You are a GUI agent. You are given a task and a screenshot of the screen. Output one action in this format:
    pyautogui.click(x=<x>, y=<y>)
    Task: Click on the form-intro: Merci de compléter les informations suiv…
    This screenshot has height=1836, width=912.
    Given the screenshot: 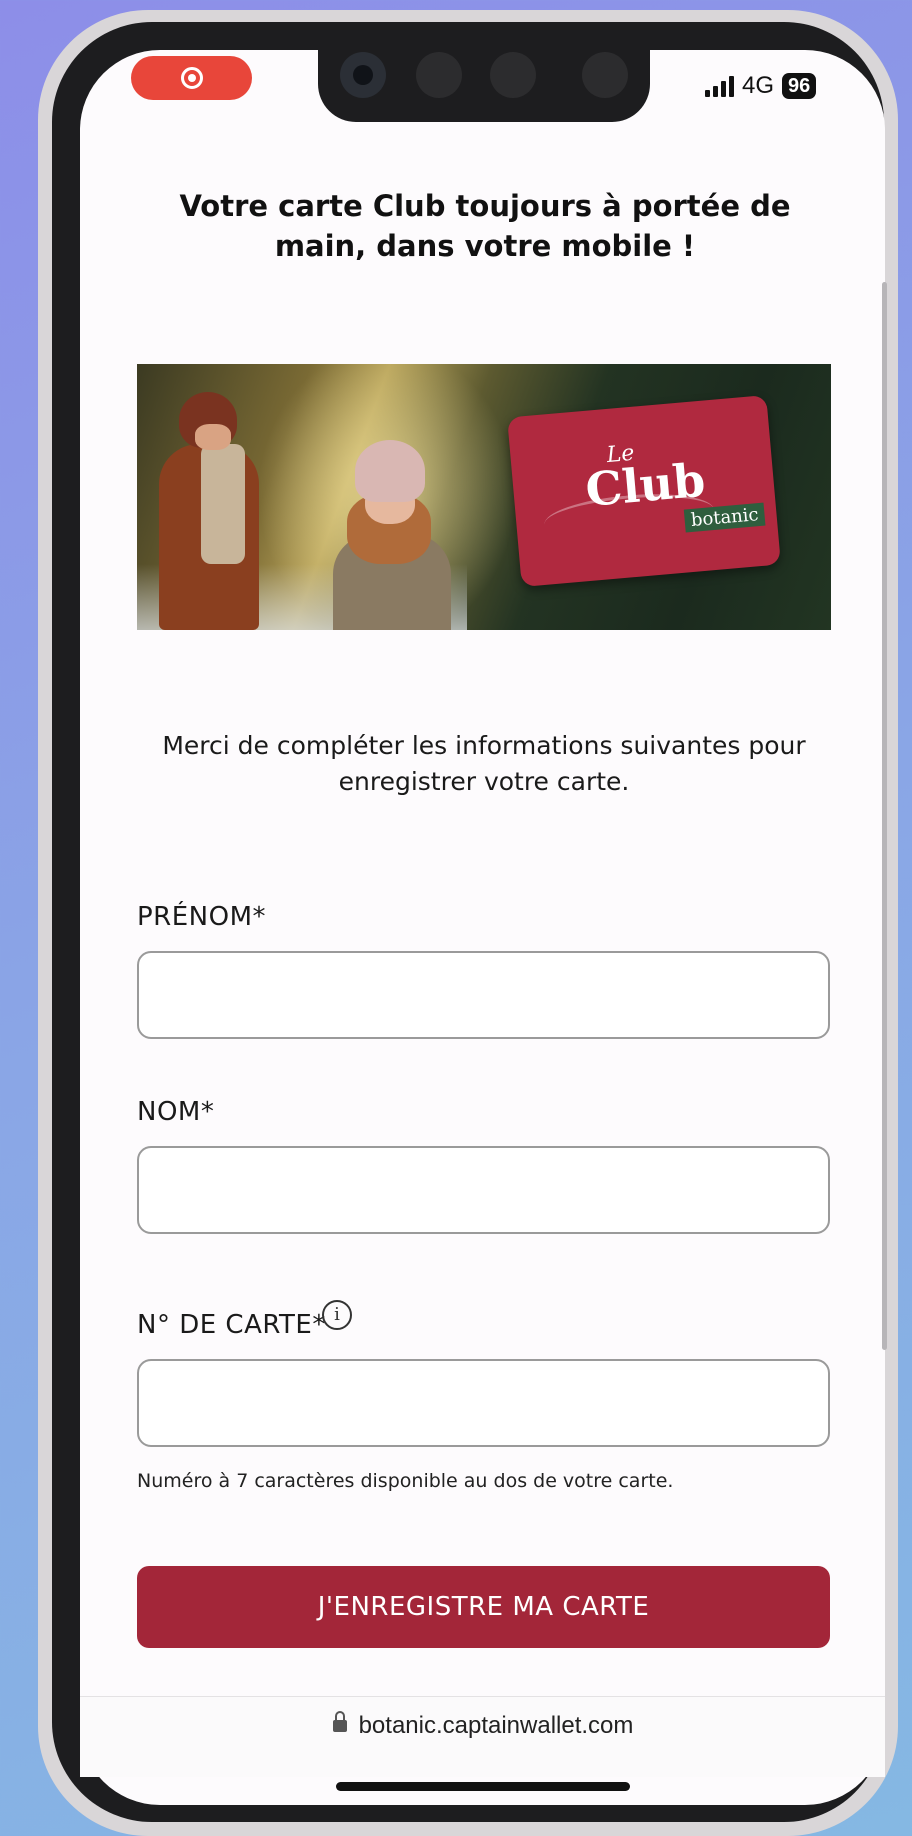 What is the action you would take?
    pyautogui.click(x=484, y=763)
    